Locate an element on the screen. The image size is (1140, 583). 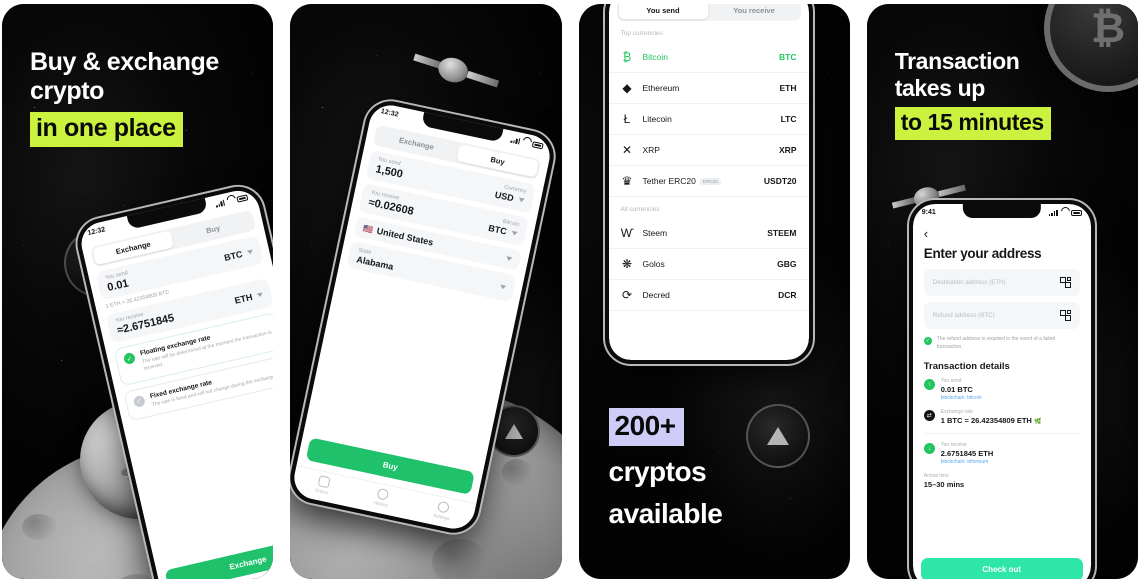
currency-row-steem: Ⱳ Steem STEEM is located at coordinates (708, 233).